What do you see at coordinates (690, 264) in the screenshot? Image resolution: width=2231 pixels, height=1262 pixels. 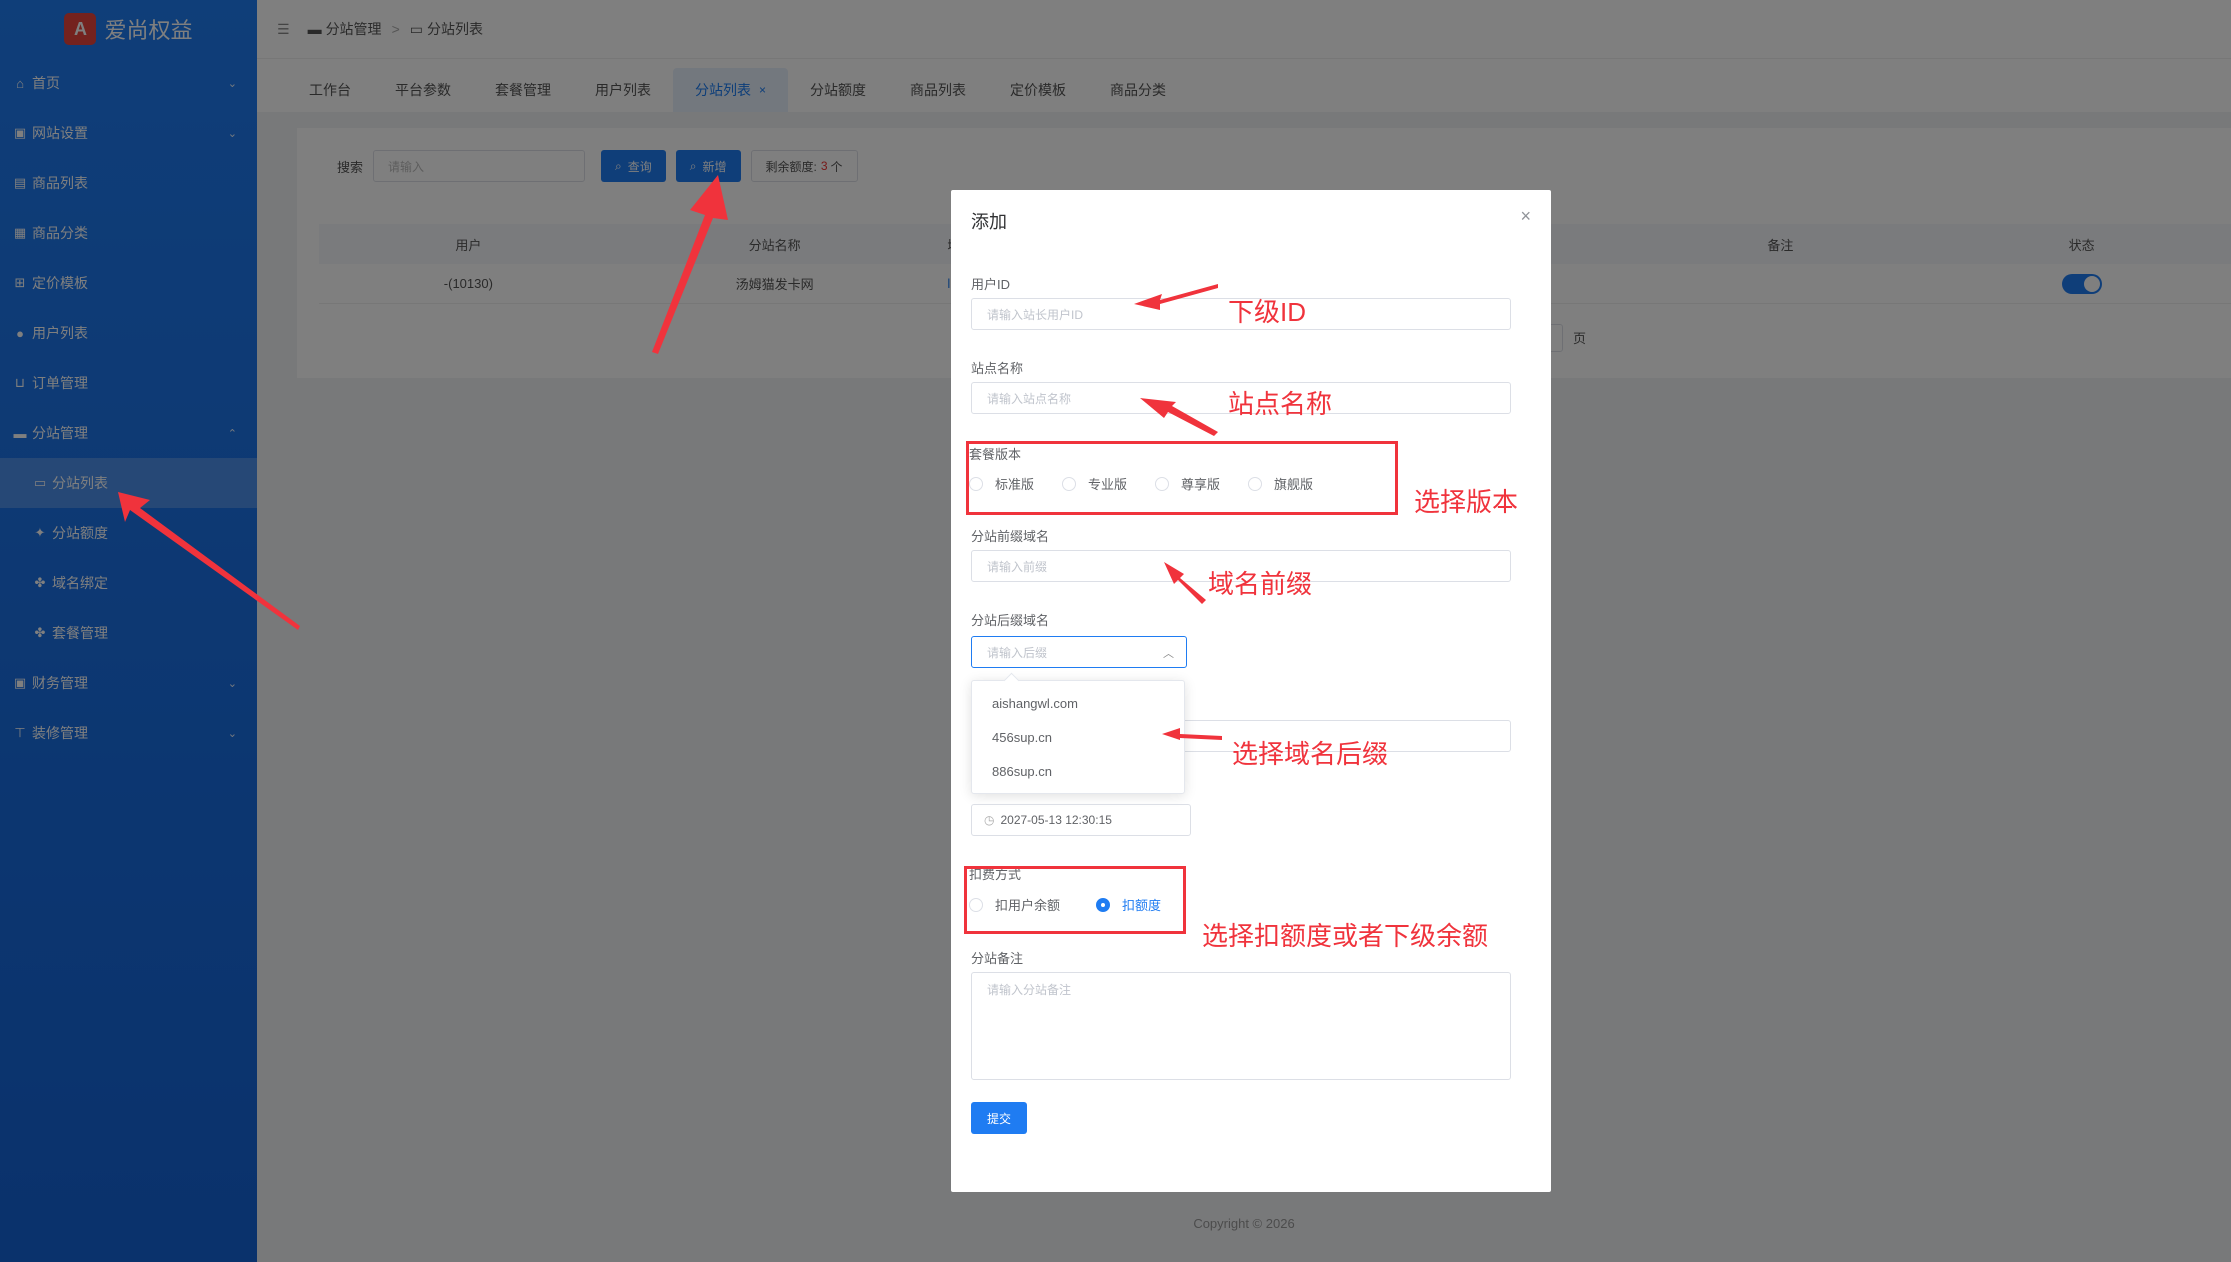 I see `arrow-to-add-button` at bounding box center [690, 264].